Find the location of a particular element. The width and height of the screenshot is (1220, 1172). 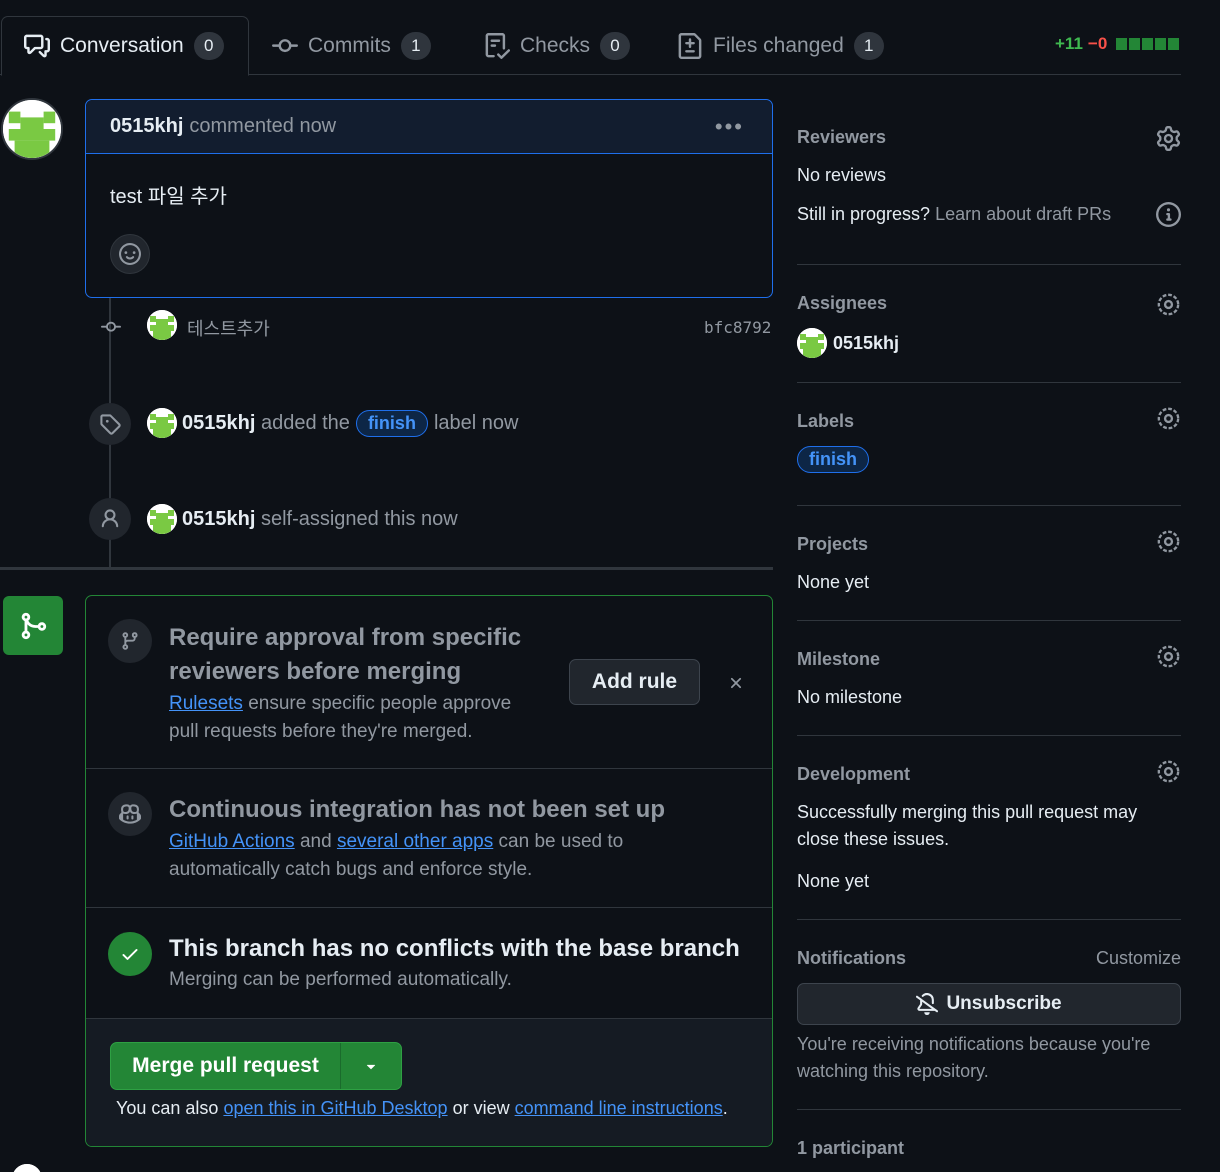

command-line-instructions-link: command line instructions is located at coordinates (619, 1108).